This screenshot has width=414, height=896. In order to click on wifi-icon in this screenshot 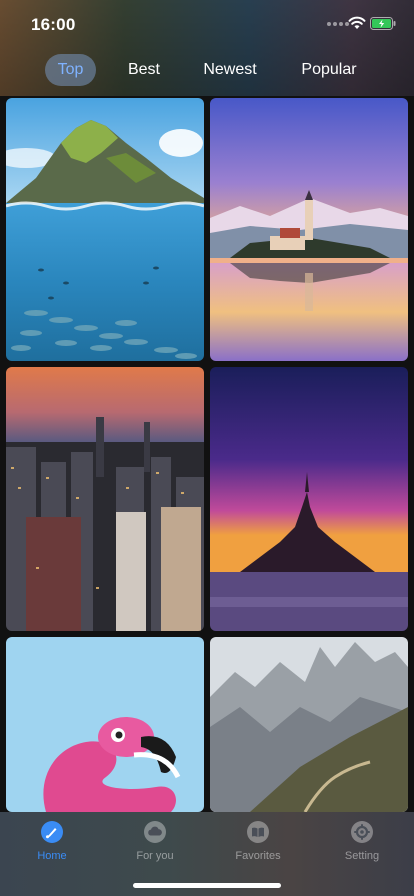, I will do `click(357, 22)`.